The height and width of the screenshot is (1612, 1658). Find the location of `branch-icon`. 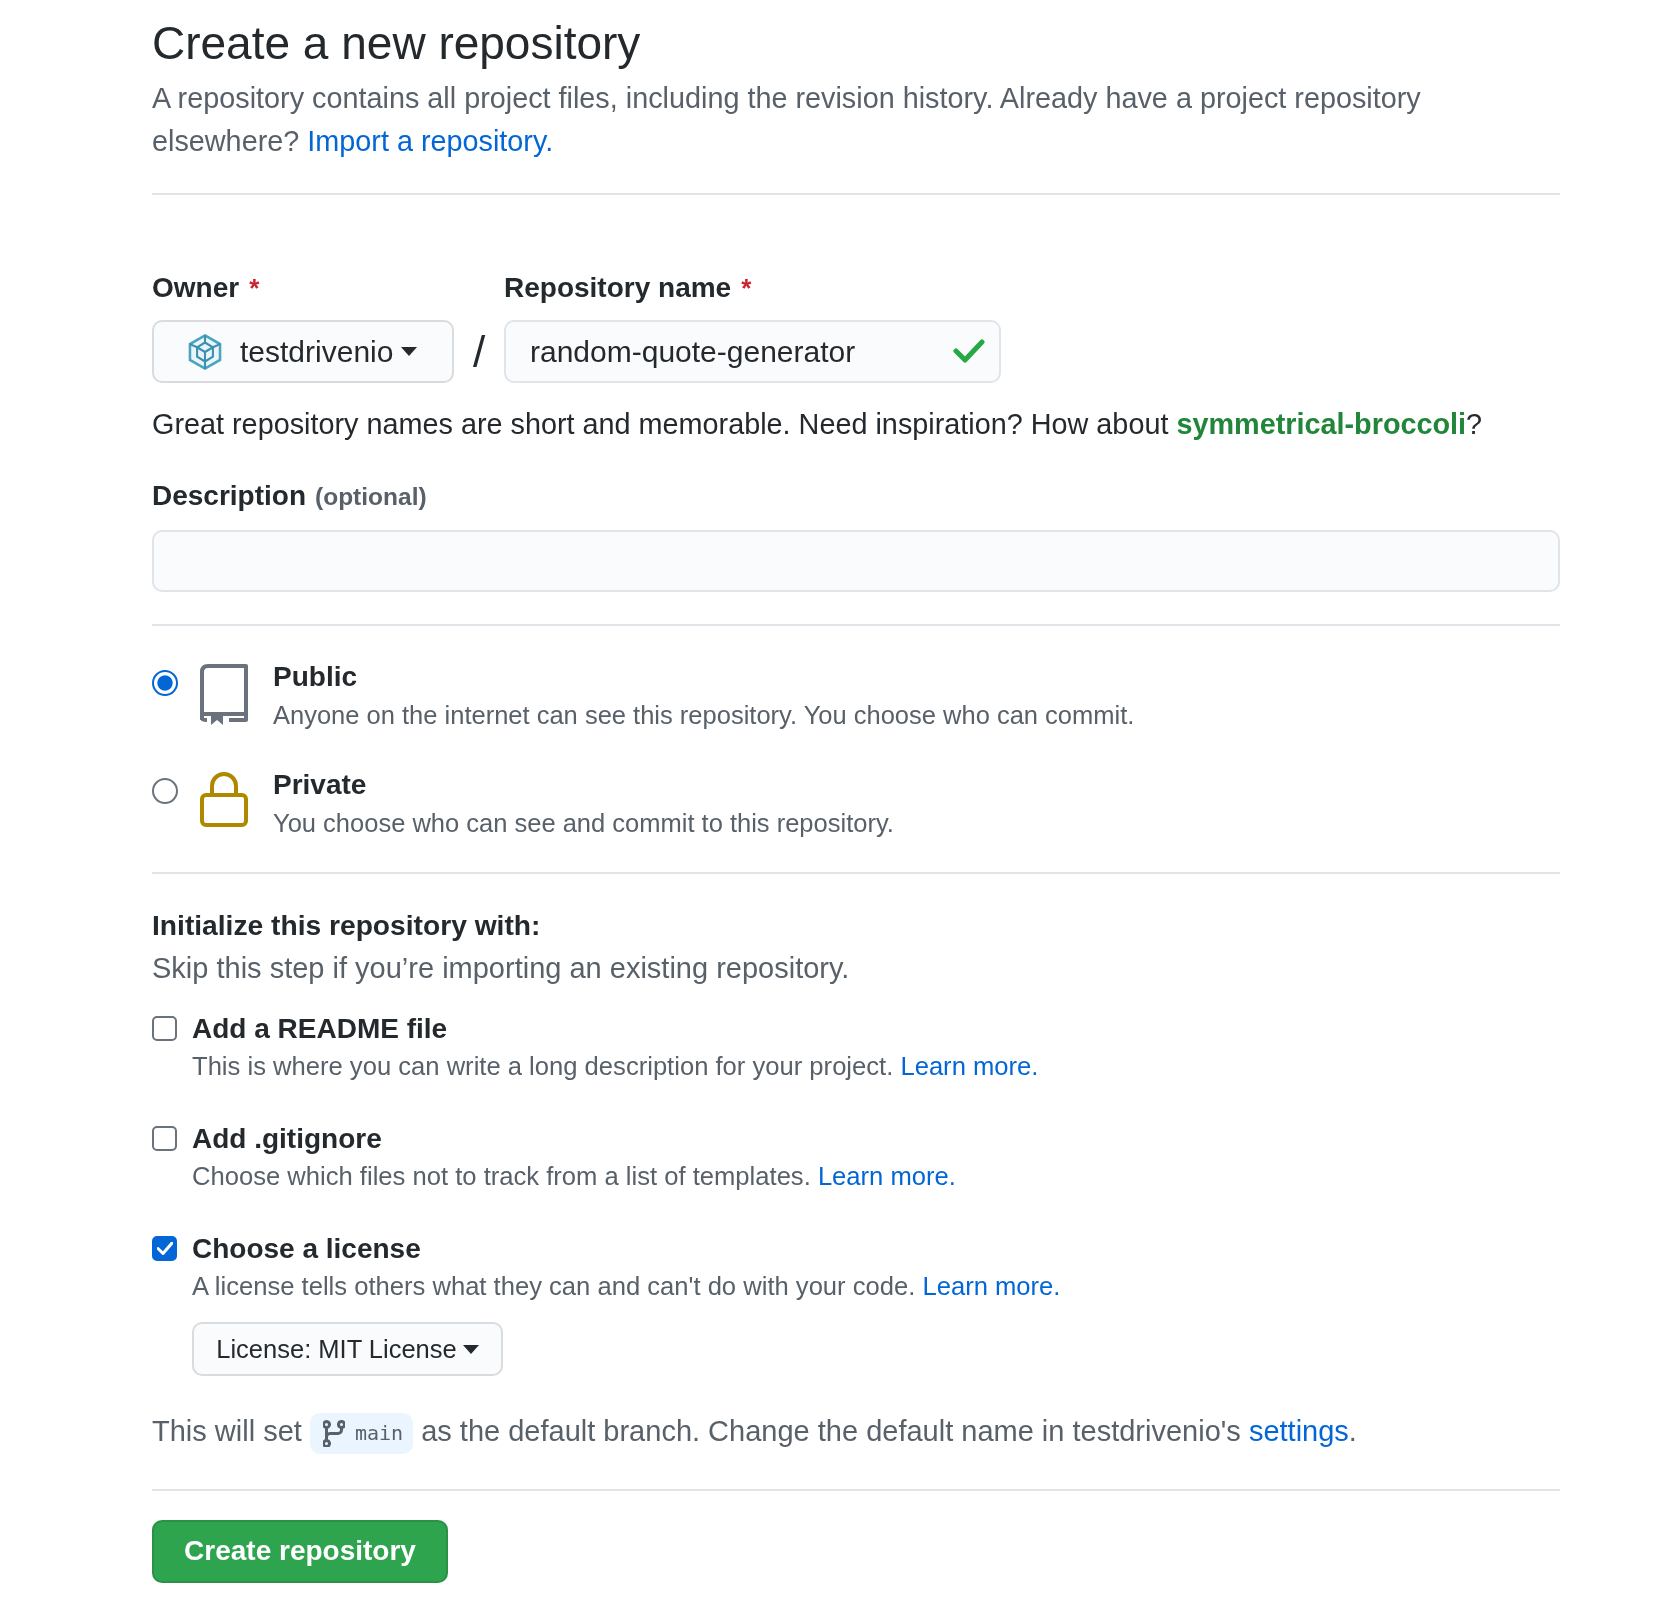

branch-icon is located at coordinates (333, 1433).